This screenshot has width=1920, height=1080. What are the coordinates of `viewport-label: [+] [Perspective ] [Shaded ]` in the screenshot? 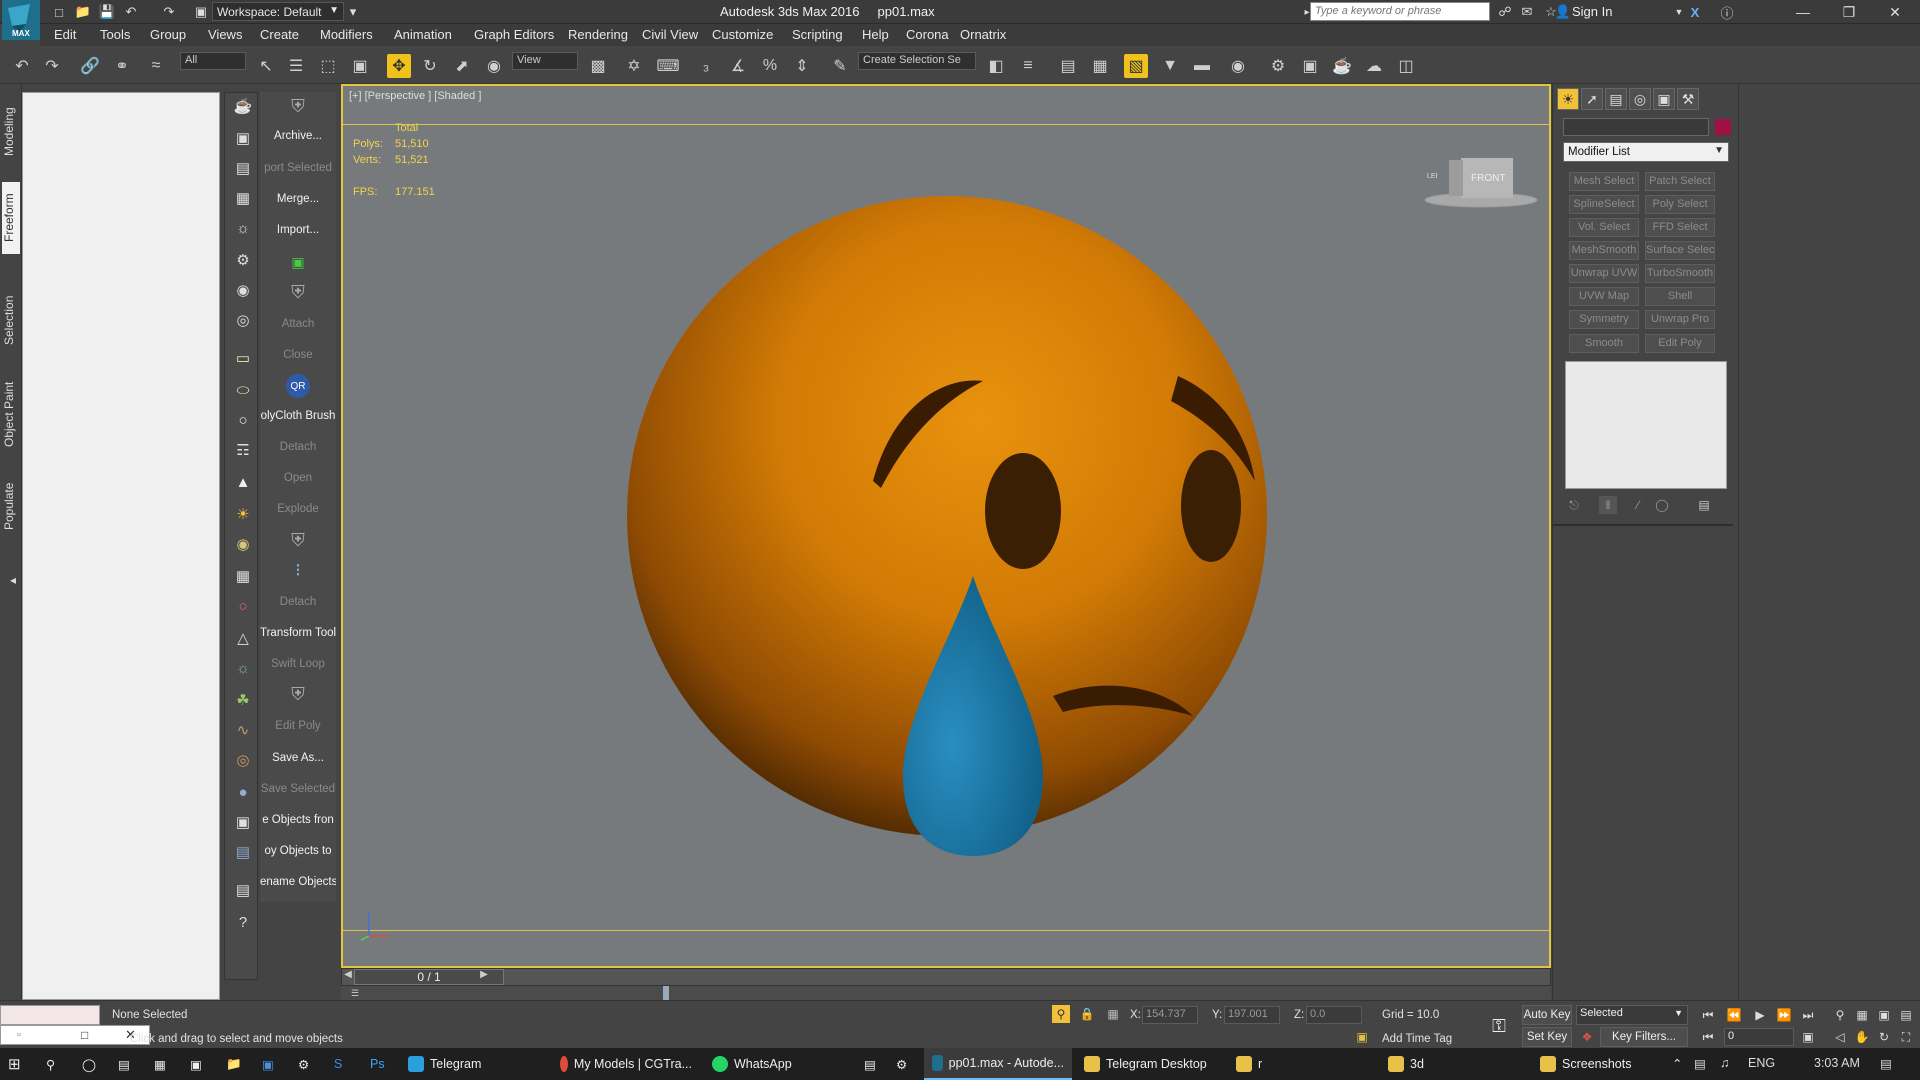 It's located at (415, 96).